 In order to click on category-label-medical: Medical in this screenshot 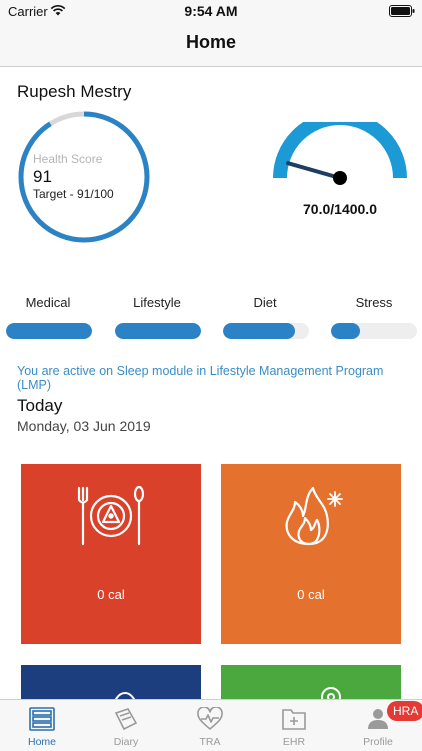, I will do `click(48, 302)`.